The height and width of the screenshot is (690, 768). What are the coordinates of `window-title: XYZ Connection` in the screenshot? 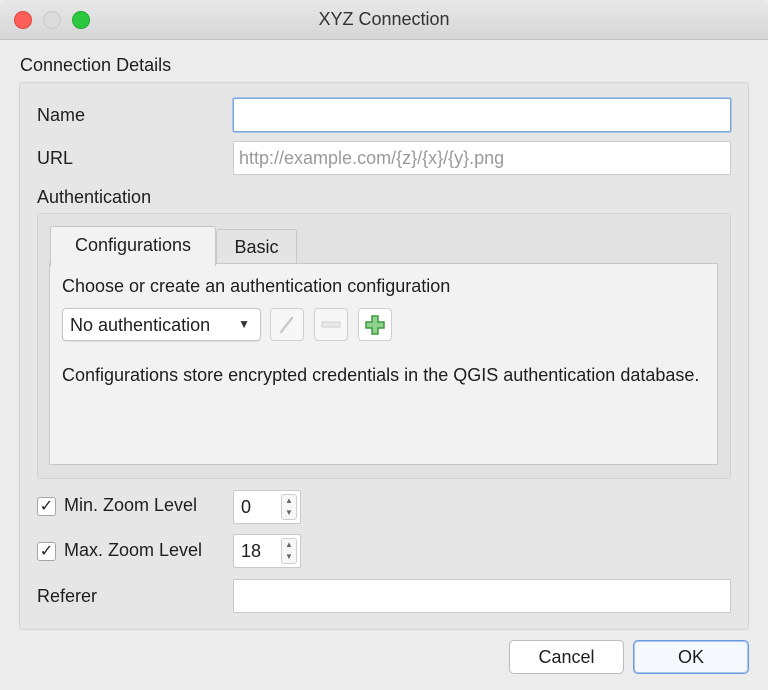 It's located at (384, 19).